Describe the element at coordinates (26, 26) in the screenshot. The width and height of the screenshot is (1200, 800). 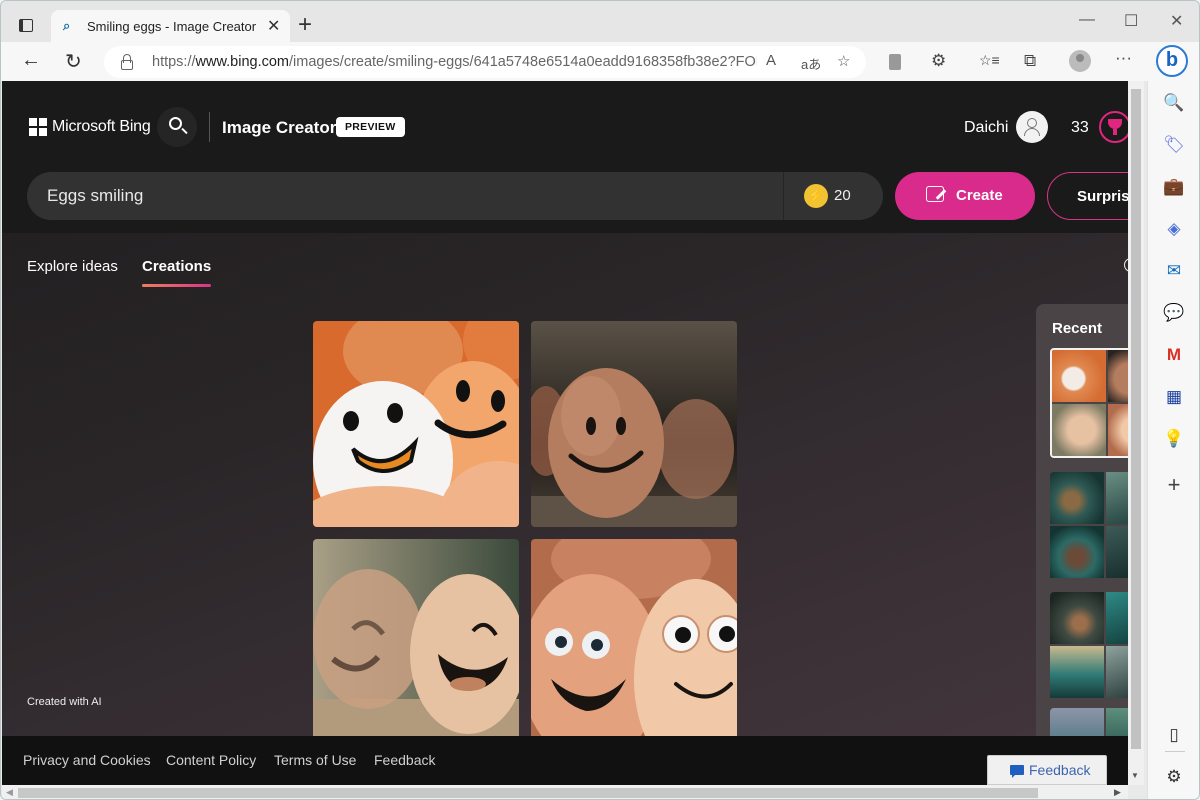
I see `tab-actions-icon` at that location.